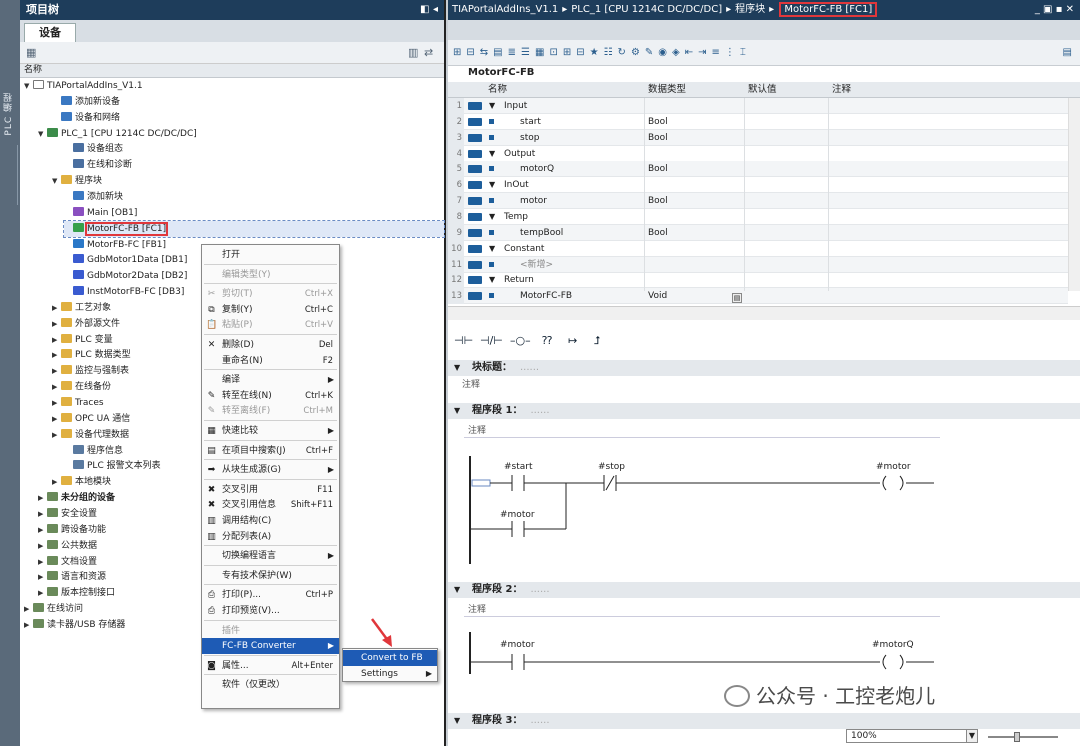  What do you see at coordinates (635, 52) in the screenshot?
I see `toolbar-online-icon: ⚙` at bounding box center [635, 52].